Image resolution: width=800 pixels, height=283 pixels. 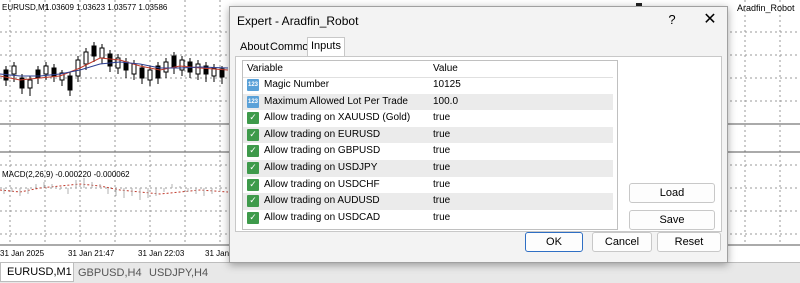 I want to click on time-label: 31 Jan 2025, so click(x=22, y=253).